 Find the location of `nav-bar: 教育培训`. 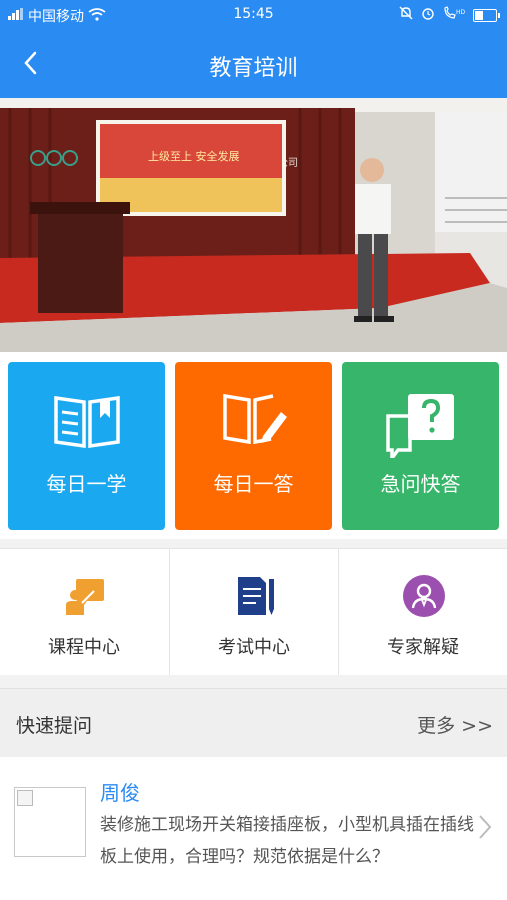

nav-bar: 教育培训 is located at coordinates (253, 64).